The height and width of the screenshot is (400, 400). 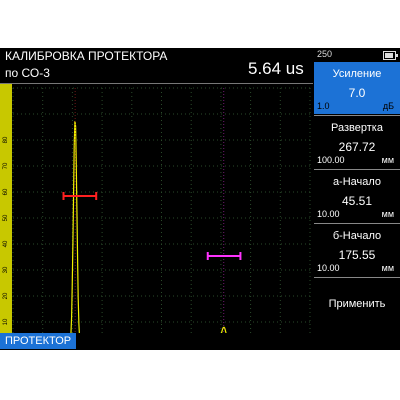 I want to click on param-gate-b-start-label: б-Начало, so click(x=357, y=236).